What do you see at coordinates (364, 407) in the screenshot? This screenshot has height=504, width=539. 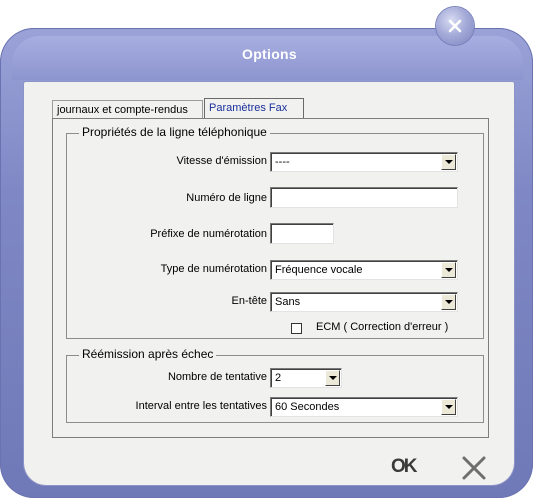 I see `interval-select: 60 Secondes` at bounding box center [364, 407].